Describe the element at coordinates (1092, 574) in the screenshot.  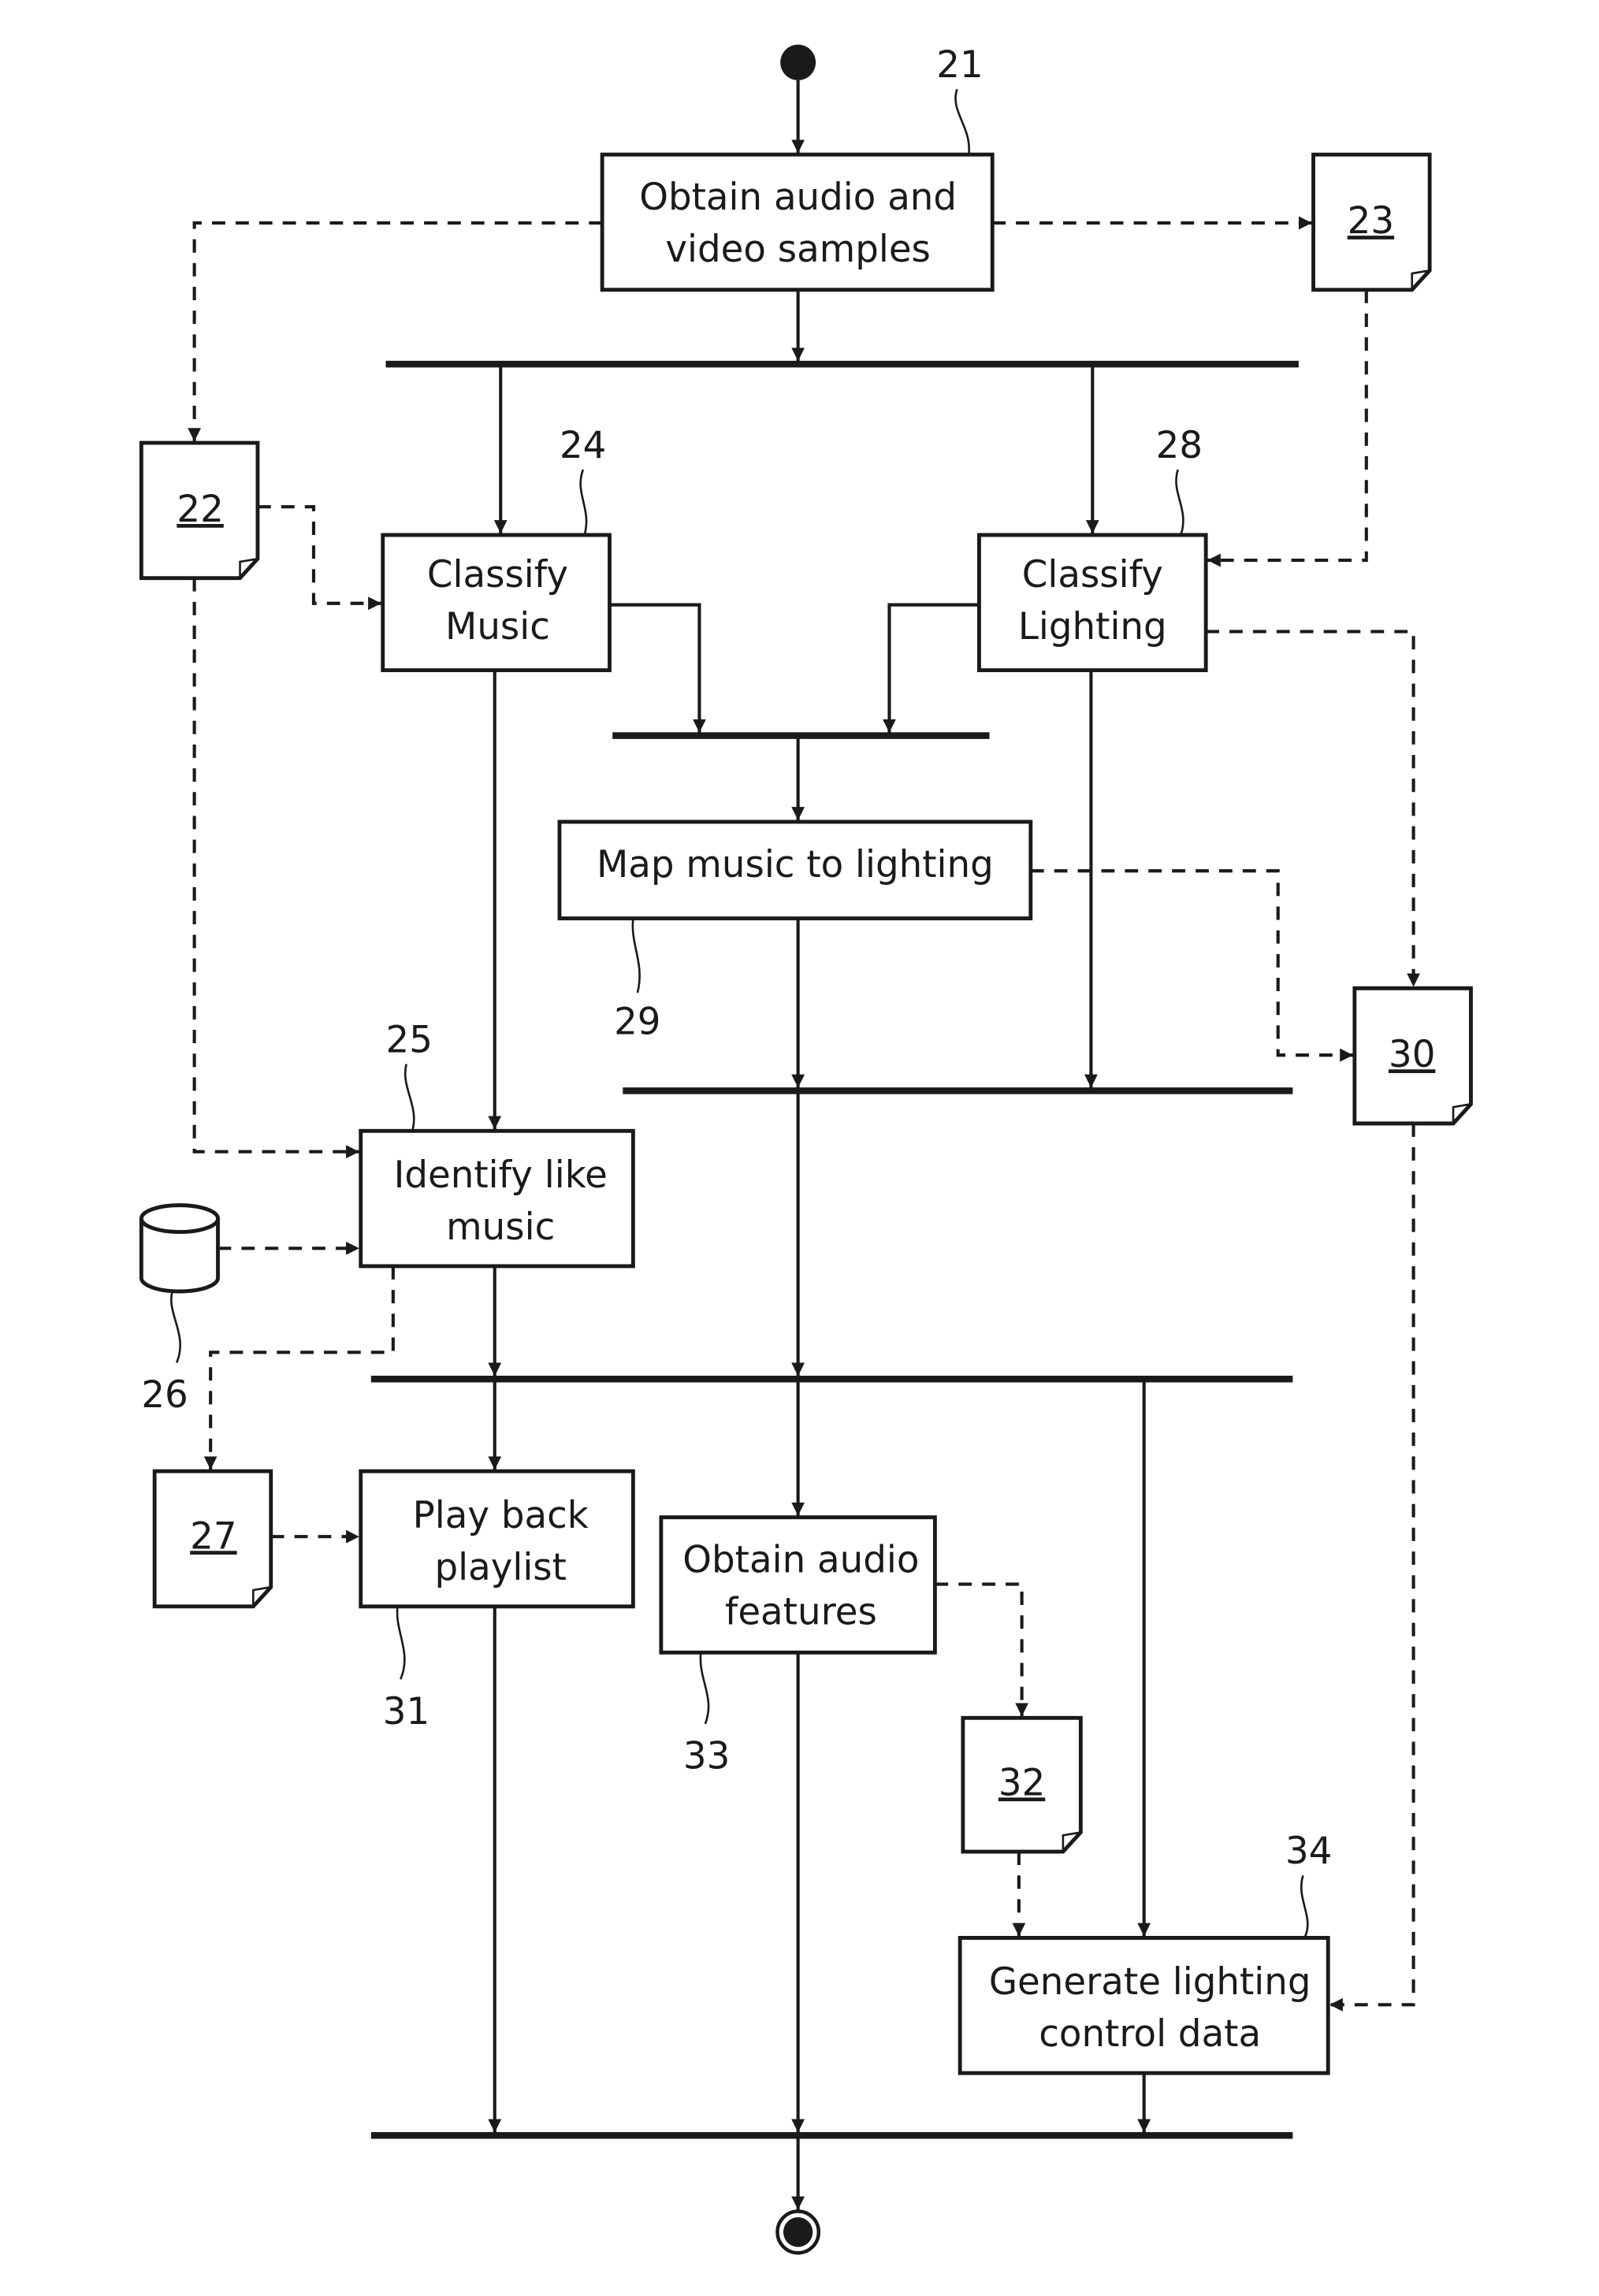
I see `action-28-line-1: Classify` at that location.